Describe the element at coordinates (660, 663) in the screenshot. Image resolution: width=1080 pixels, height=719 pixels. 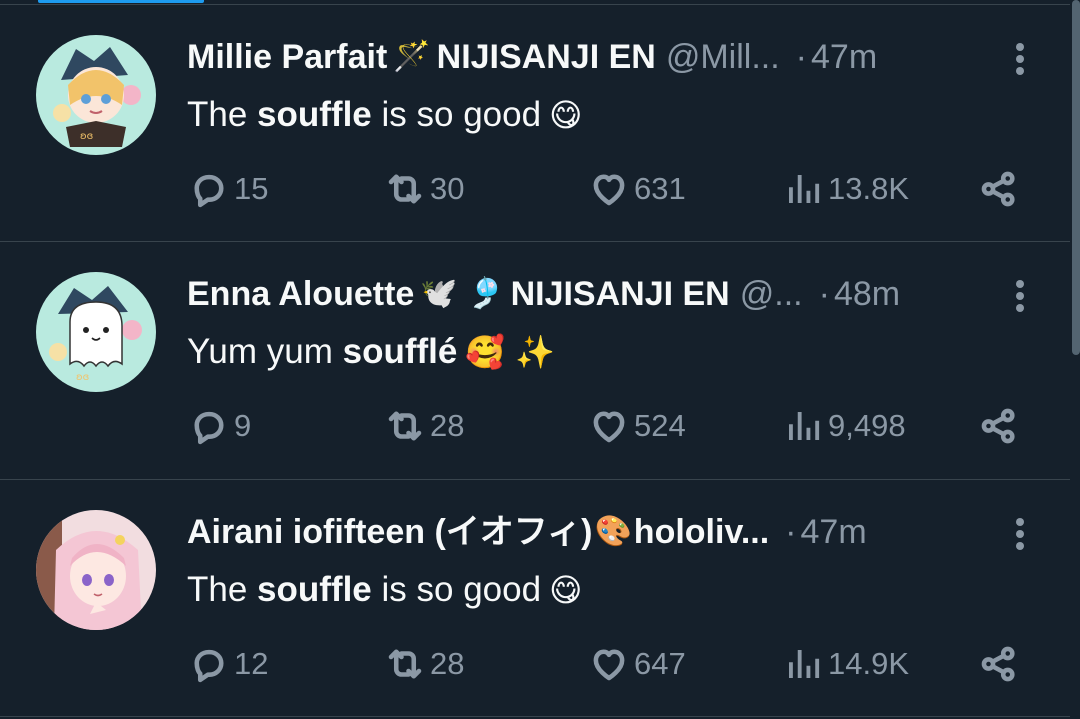
I see `like-count: 647` at that location.